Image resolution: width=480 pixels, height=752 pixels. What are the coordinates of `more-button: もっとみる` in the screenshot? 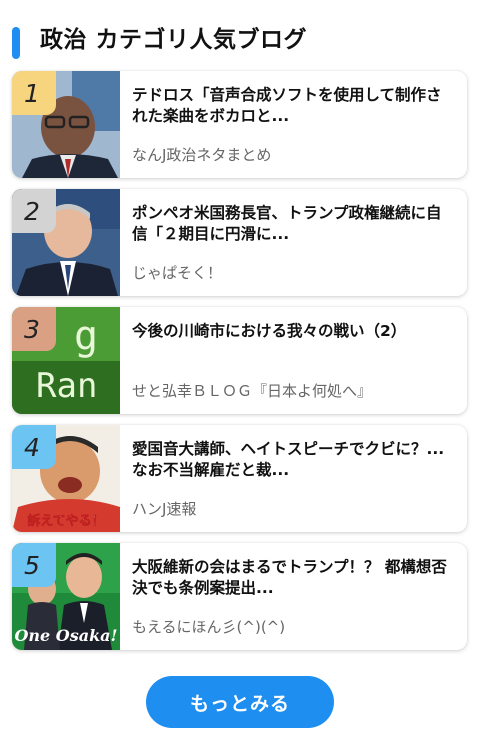 It's located at (240, 702).